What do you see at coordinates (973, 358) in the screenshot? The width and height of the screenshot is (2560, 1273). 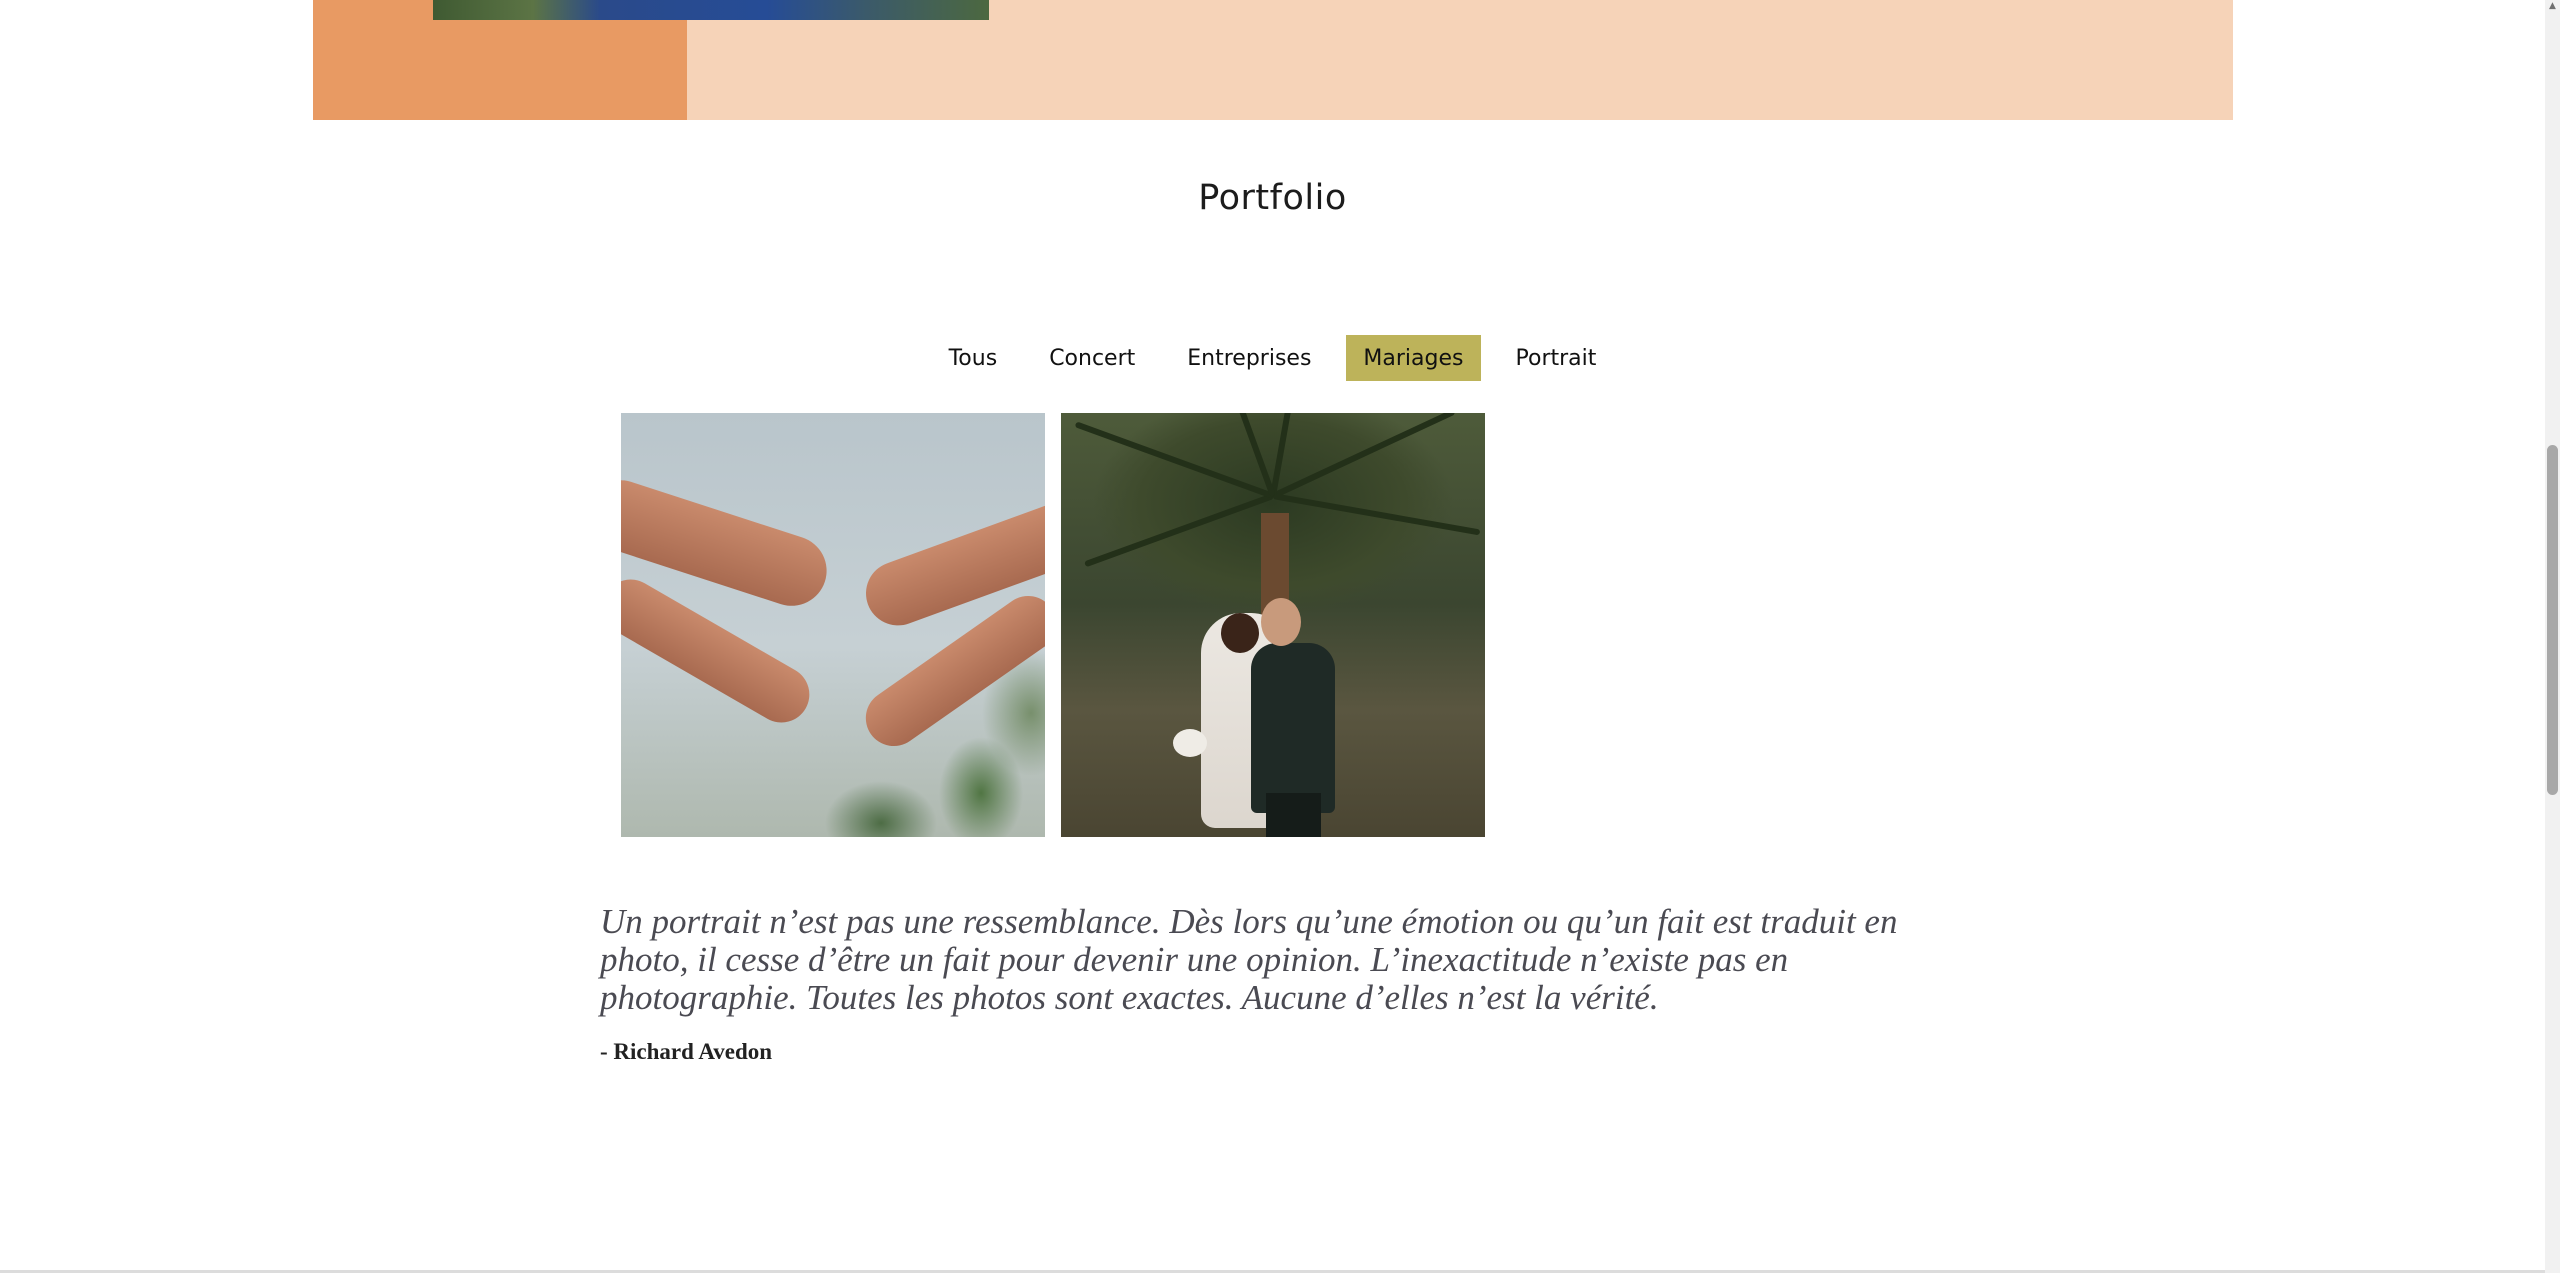 I see `filter-tous: Tous` at bounding box center [973, 358].